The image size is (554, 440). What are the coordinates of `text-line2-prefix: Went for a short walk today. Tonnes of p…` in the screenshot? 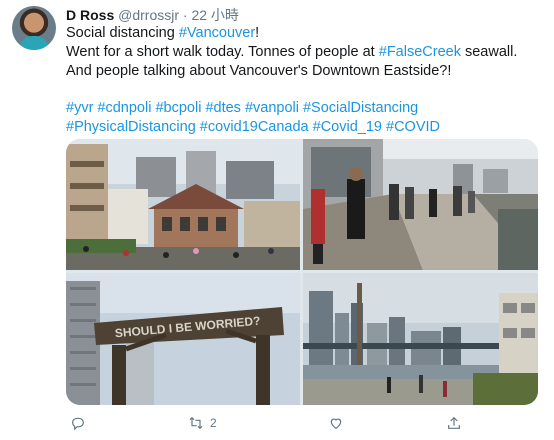 It's located at (222, 52).